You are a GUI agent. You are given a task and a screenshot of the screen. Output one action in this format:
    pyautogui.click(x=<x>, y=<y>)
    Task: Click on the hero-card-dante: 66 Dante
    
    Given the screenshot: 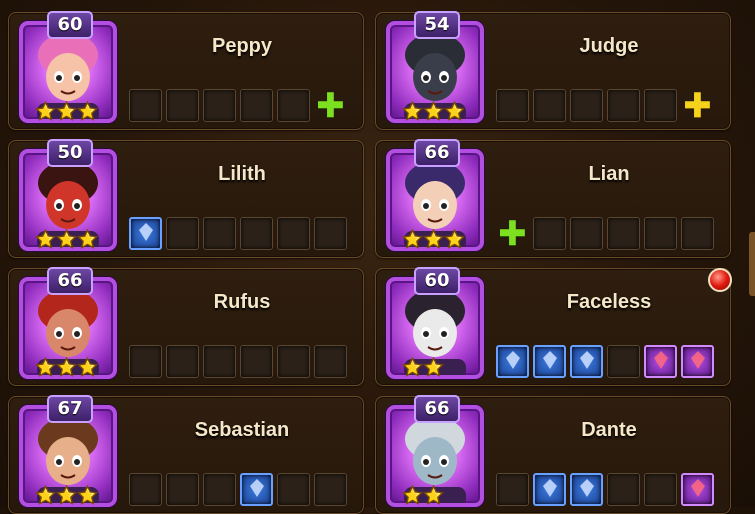 What is the action you would take?
    pyautogui.click(x=553, y=454)
    